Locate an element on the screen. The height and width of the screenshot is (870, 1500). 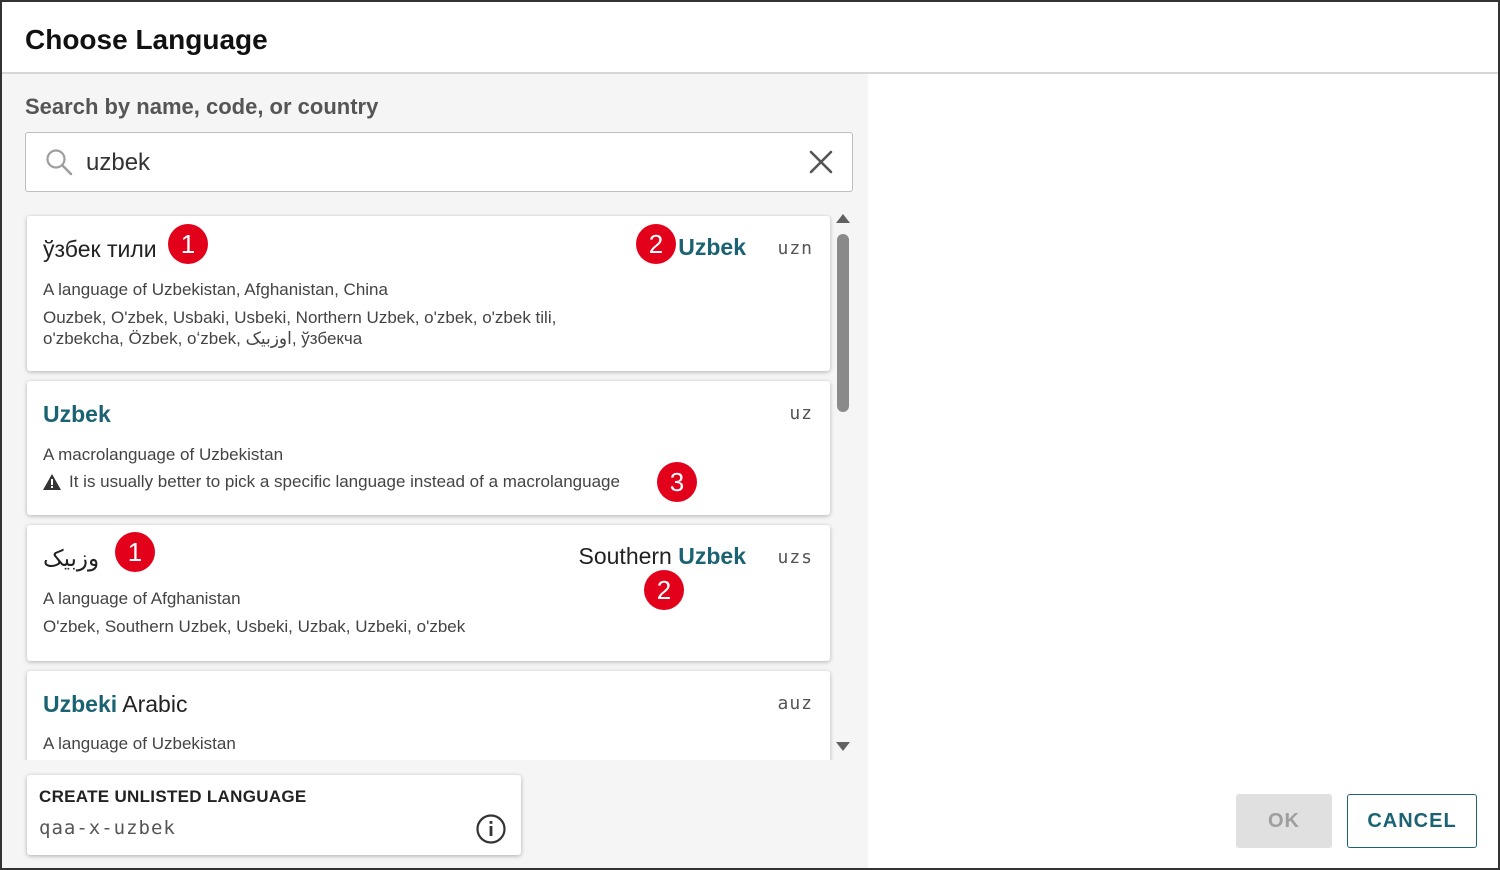
native-name: وزبیک is located at coordinates (71, 558).